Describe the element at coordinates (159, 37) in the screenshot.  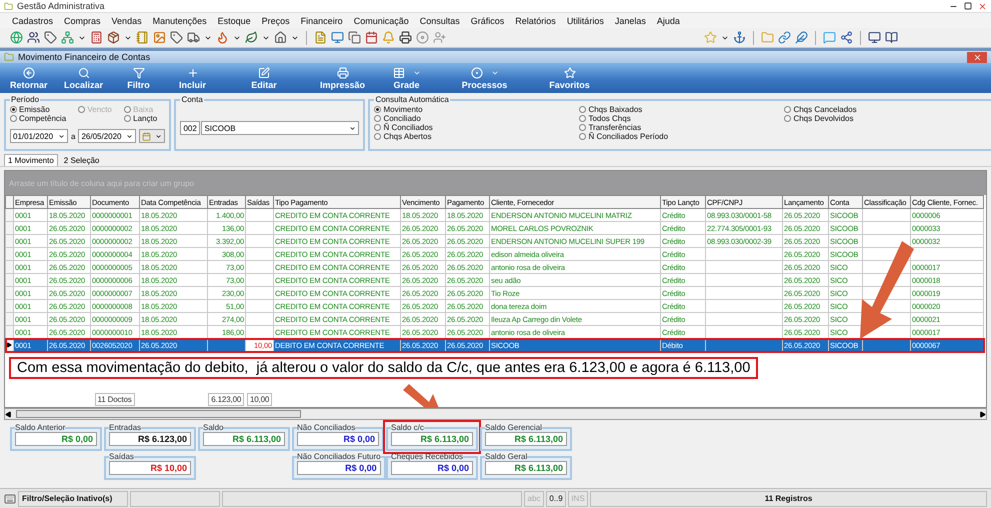
I see `picture-icon` at that location.